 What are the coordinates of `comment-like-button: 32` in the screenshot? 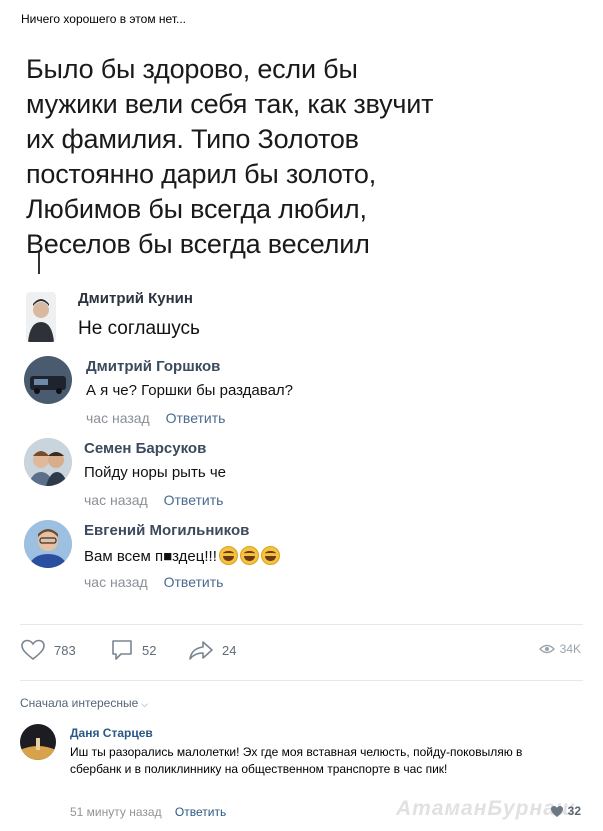 It's located at (565, 811).